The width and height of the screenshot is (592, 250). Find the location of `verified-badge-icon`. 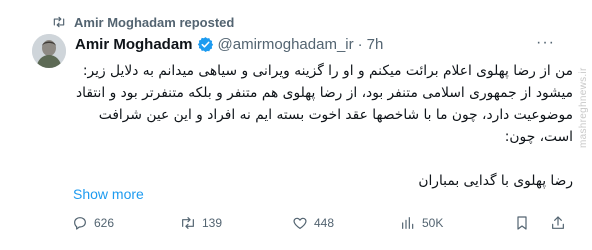

verified-badge-icon is located at coordinates (205, 44).